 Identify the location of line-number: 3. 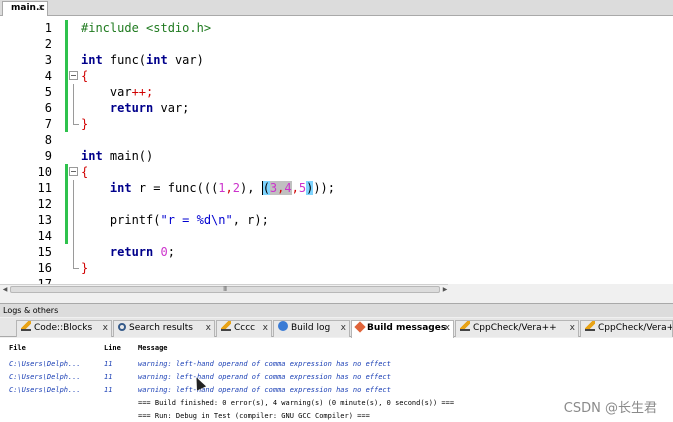
(48, 60).